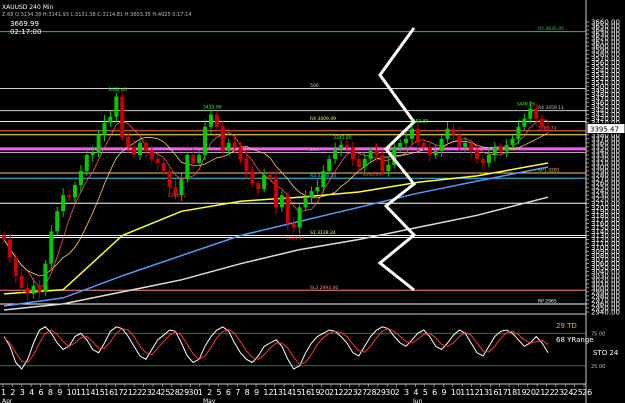 The height and width of the screenshot is (403, 625). What do you see at coordinates (237, 392) in the screenshot?
I see `date-tick-label: 7` at bounding box center [237, 392].